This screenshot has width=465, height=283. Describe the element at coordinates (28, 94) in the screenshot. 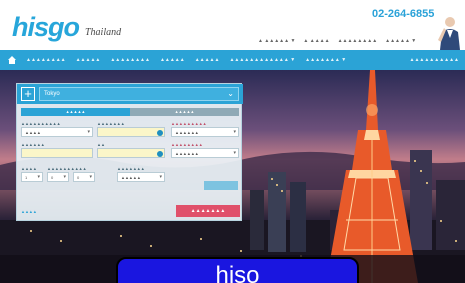

I see `plus-icon: +` at that location.